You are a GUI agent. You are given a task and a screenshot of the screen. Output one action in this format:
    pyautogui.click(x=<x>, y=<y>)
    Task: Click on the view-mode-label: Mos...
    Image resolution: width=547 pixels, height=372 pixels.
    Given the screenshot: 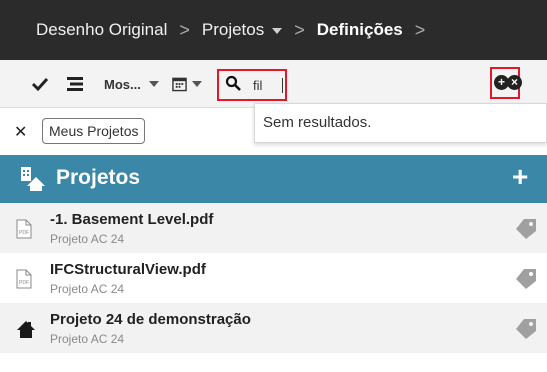 What is the action you would take?
    pyautogui.click(x=122, y=84)
    